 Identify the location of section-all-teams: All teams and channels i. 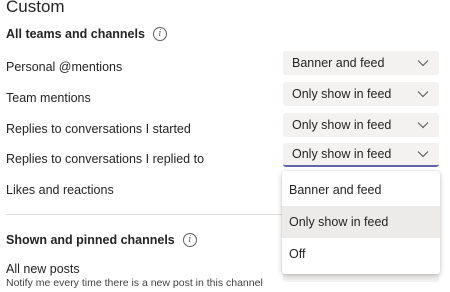
(86, 34).